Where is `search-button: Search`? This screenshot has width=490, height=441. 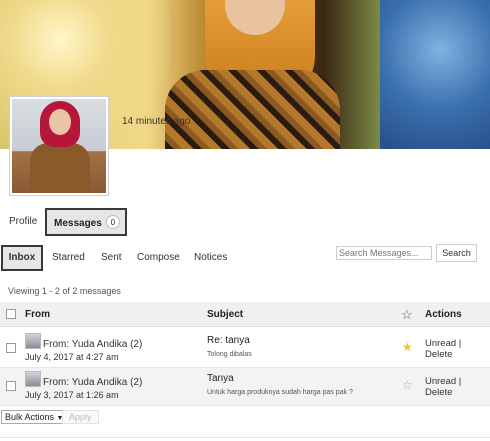
search-button: Search is located at coordinates (456, 253).